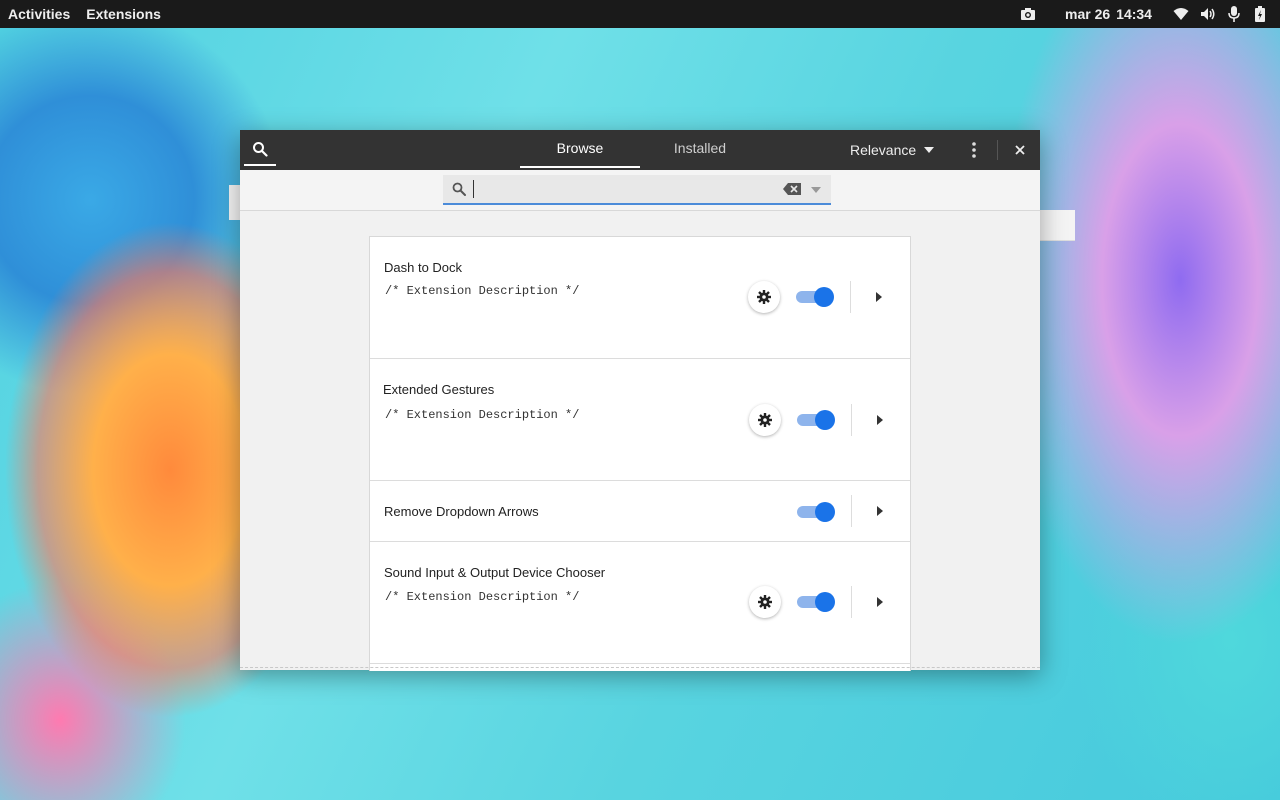 The width and height of the screenshot is (1280, 800). Describe the element at coordinates (1181, 14) in the screenshot. I see `wifi-icon` at that location.